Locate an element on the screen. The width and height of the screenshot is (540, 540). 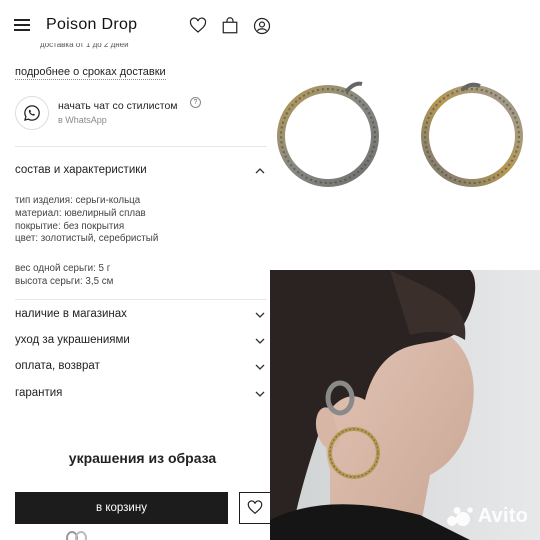
add-to-cart-button: в корзину is located at coordinates (121, 508).